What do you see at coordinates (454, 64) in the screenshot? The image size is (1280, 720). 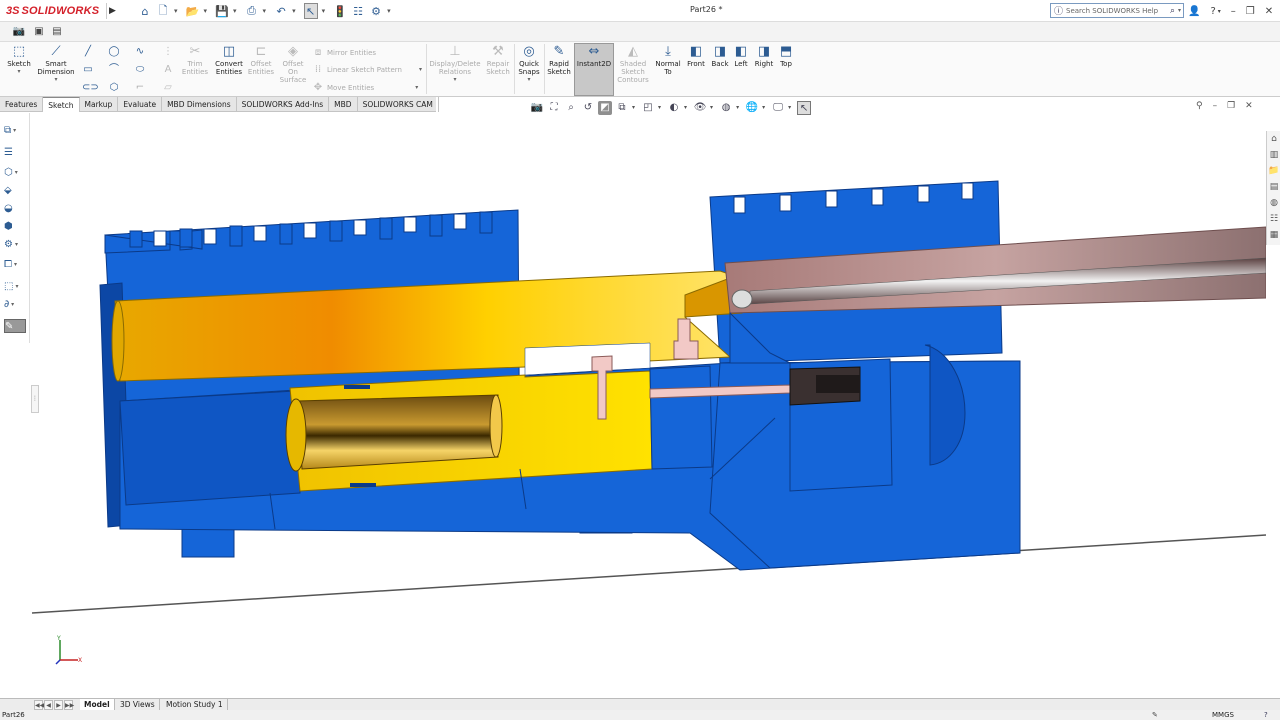 I see `display-delete-relations-button: ⊥ Display/Delete Relations ▾` at bounding box center [454, 64].